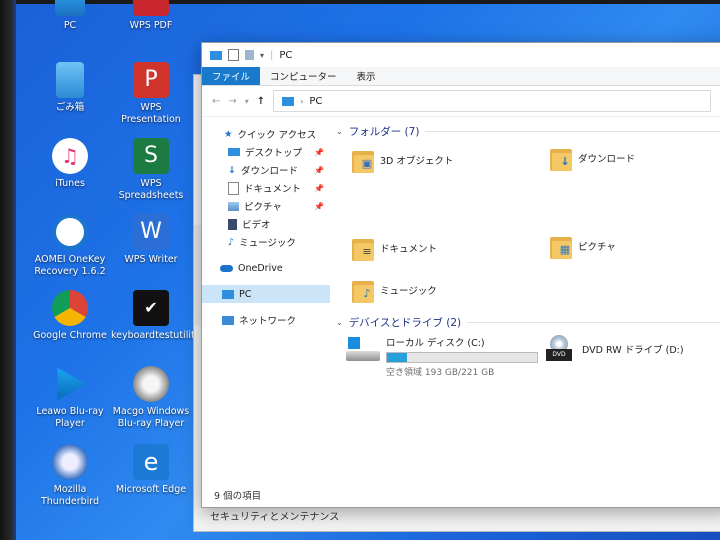 This screenshot has height=540, width=720. What do you see at coordinates (301, 101) in the screenshot?
I see `breadcrumb-chevron-icon: ›` at bounding box center [301, 101].